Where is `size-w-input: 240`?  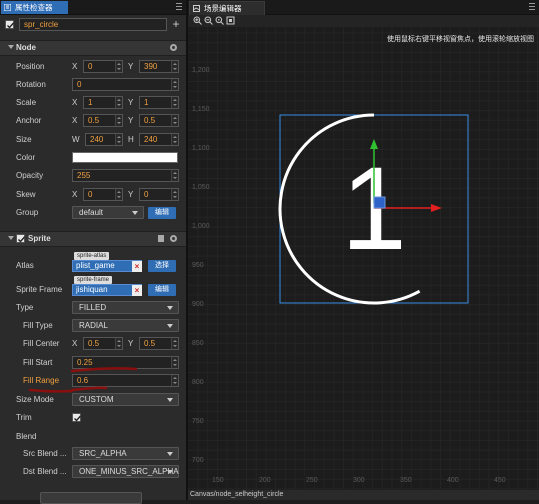 size-w-input: 240 is located at coordinates (104, 139).